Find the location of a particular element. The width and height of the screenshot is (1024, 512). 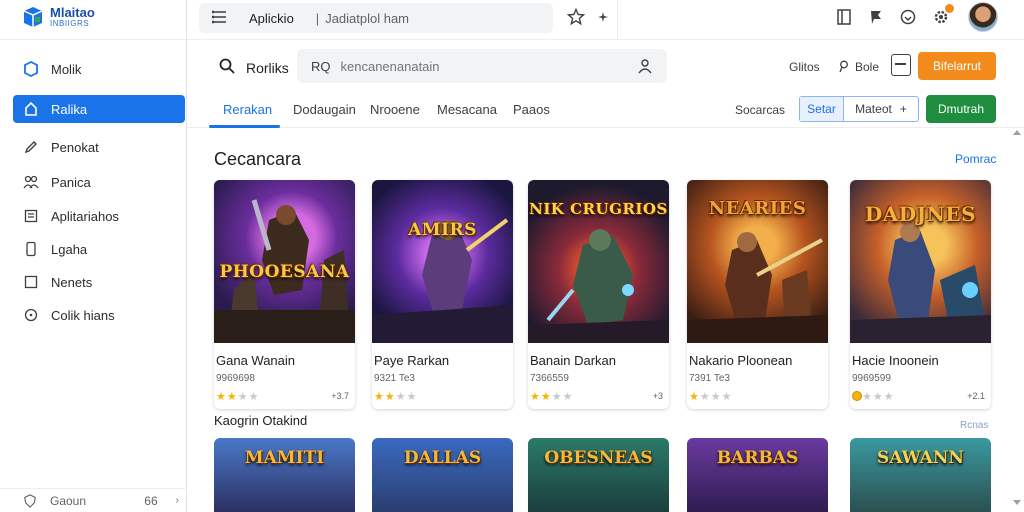

scroll-up-icon is located at coordinates (1017, 132).